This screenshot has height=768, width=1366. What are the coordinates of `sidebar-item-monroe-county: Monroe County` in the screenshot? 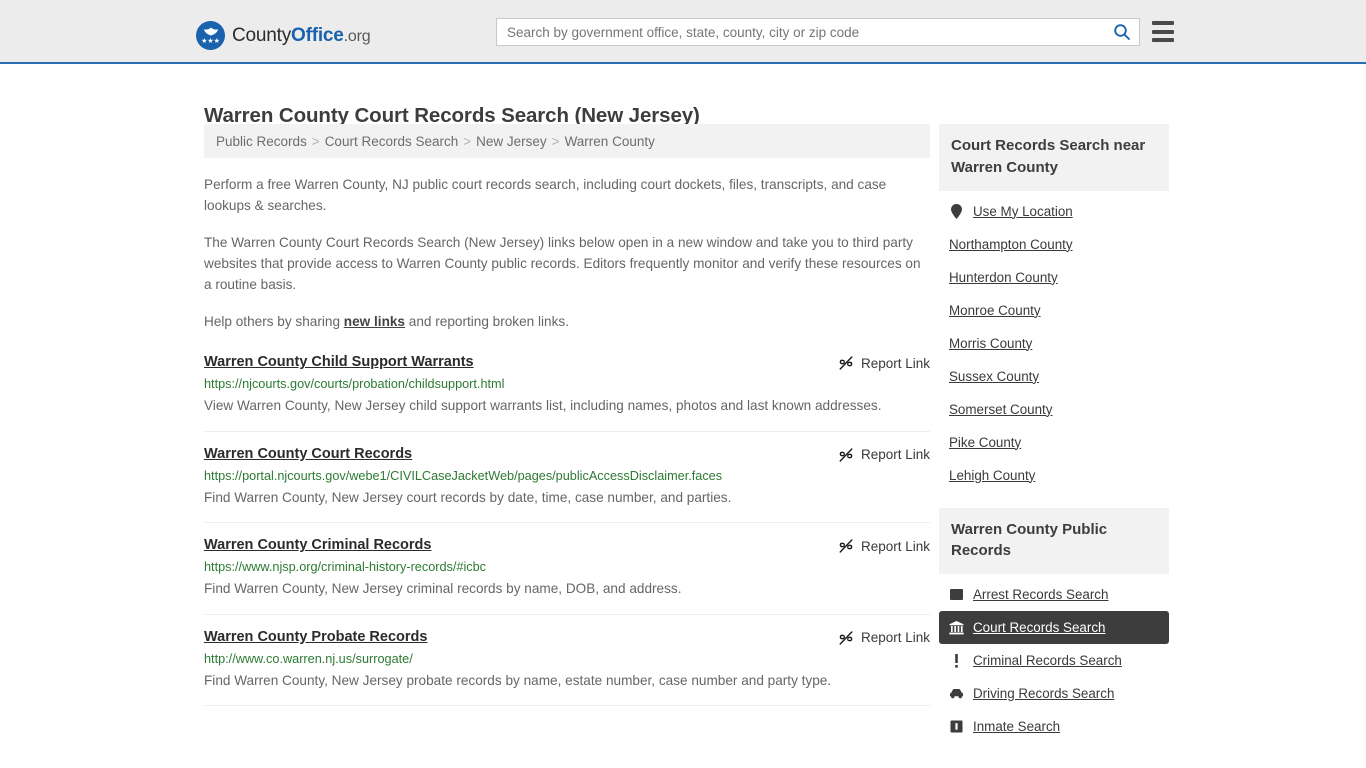 It's located at (1054, 310).